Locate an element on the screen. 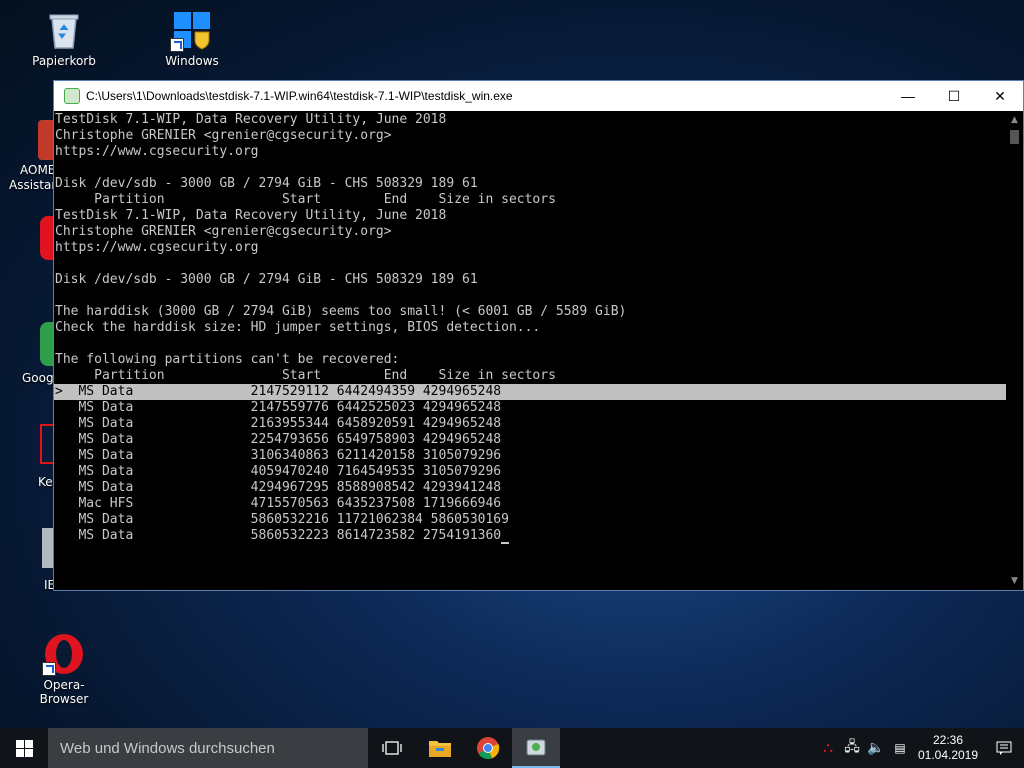 The height and width of the screenshot is (768, 1024). system-tray: ⛬ 🖧 🔈 ▤ 22:36 01.04.2019 is located at coordinates (920, 748).